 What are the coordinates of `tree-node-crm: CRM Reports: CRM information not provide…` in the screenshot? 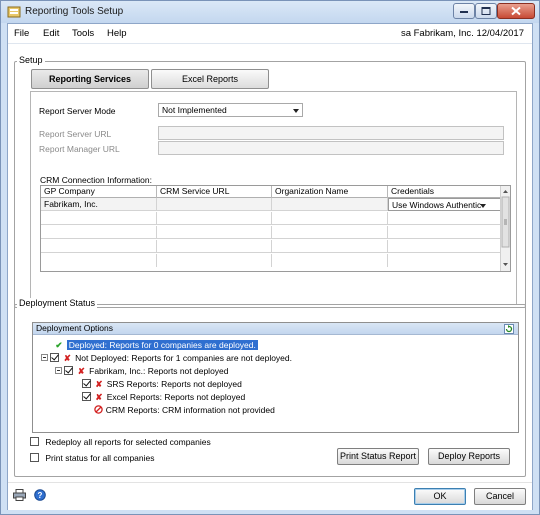 It's located at (178, 410).